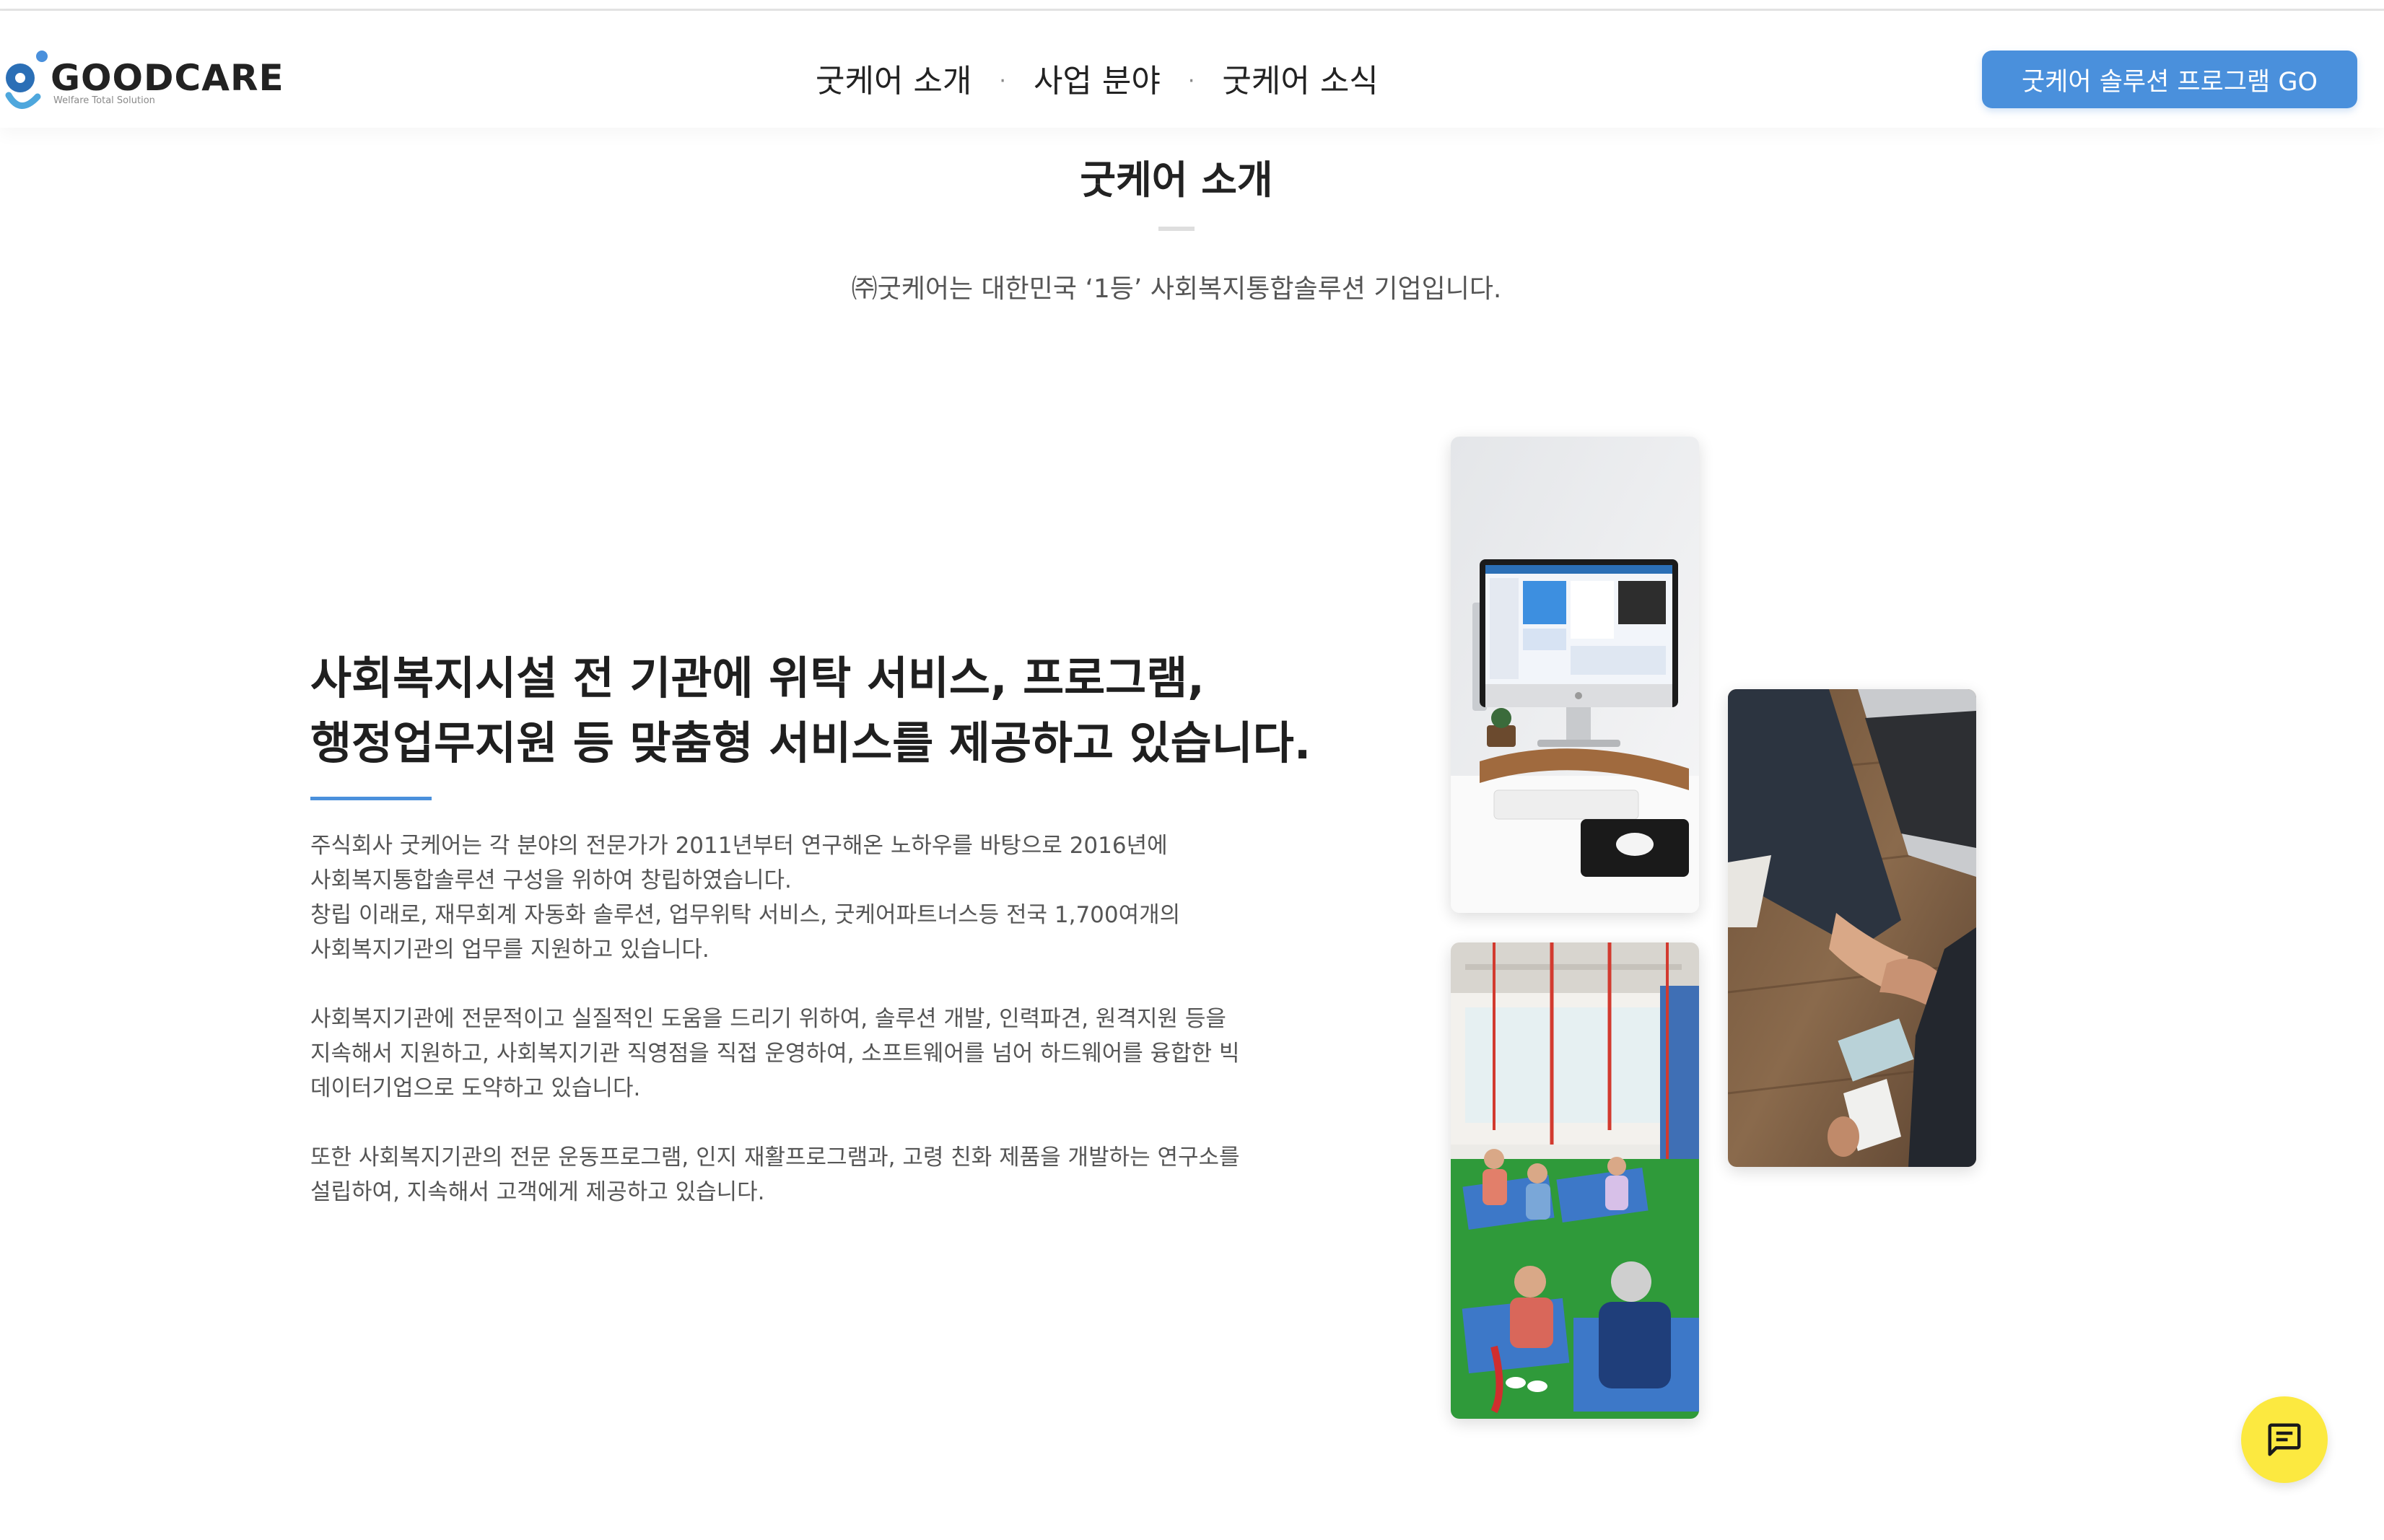 This screenshot has height=1540, width=2384. What do you see at coordinates (1852, 928) in the screenshot?
I see `handshake-photo` at bounding box center [1852, 928].